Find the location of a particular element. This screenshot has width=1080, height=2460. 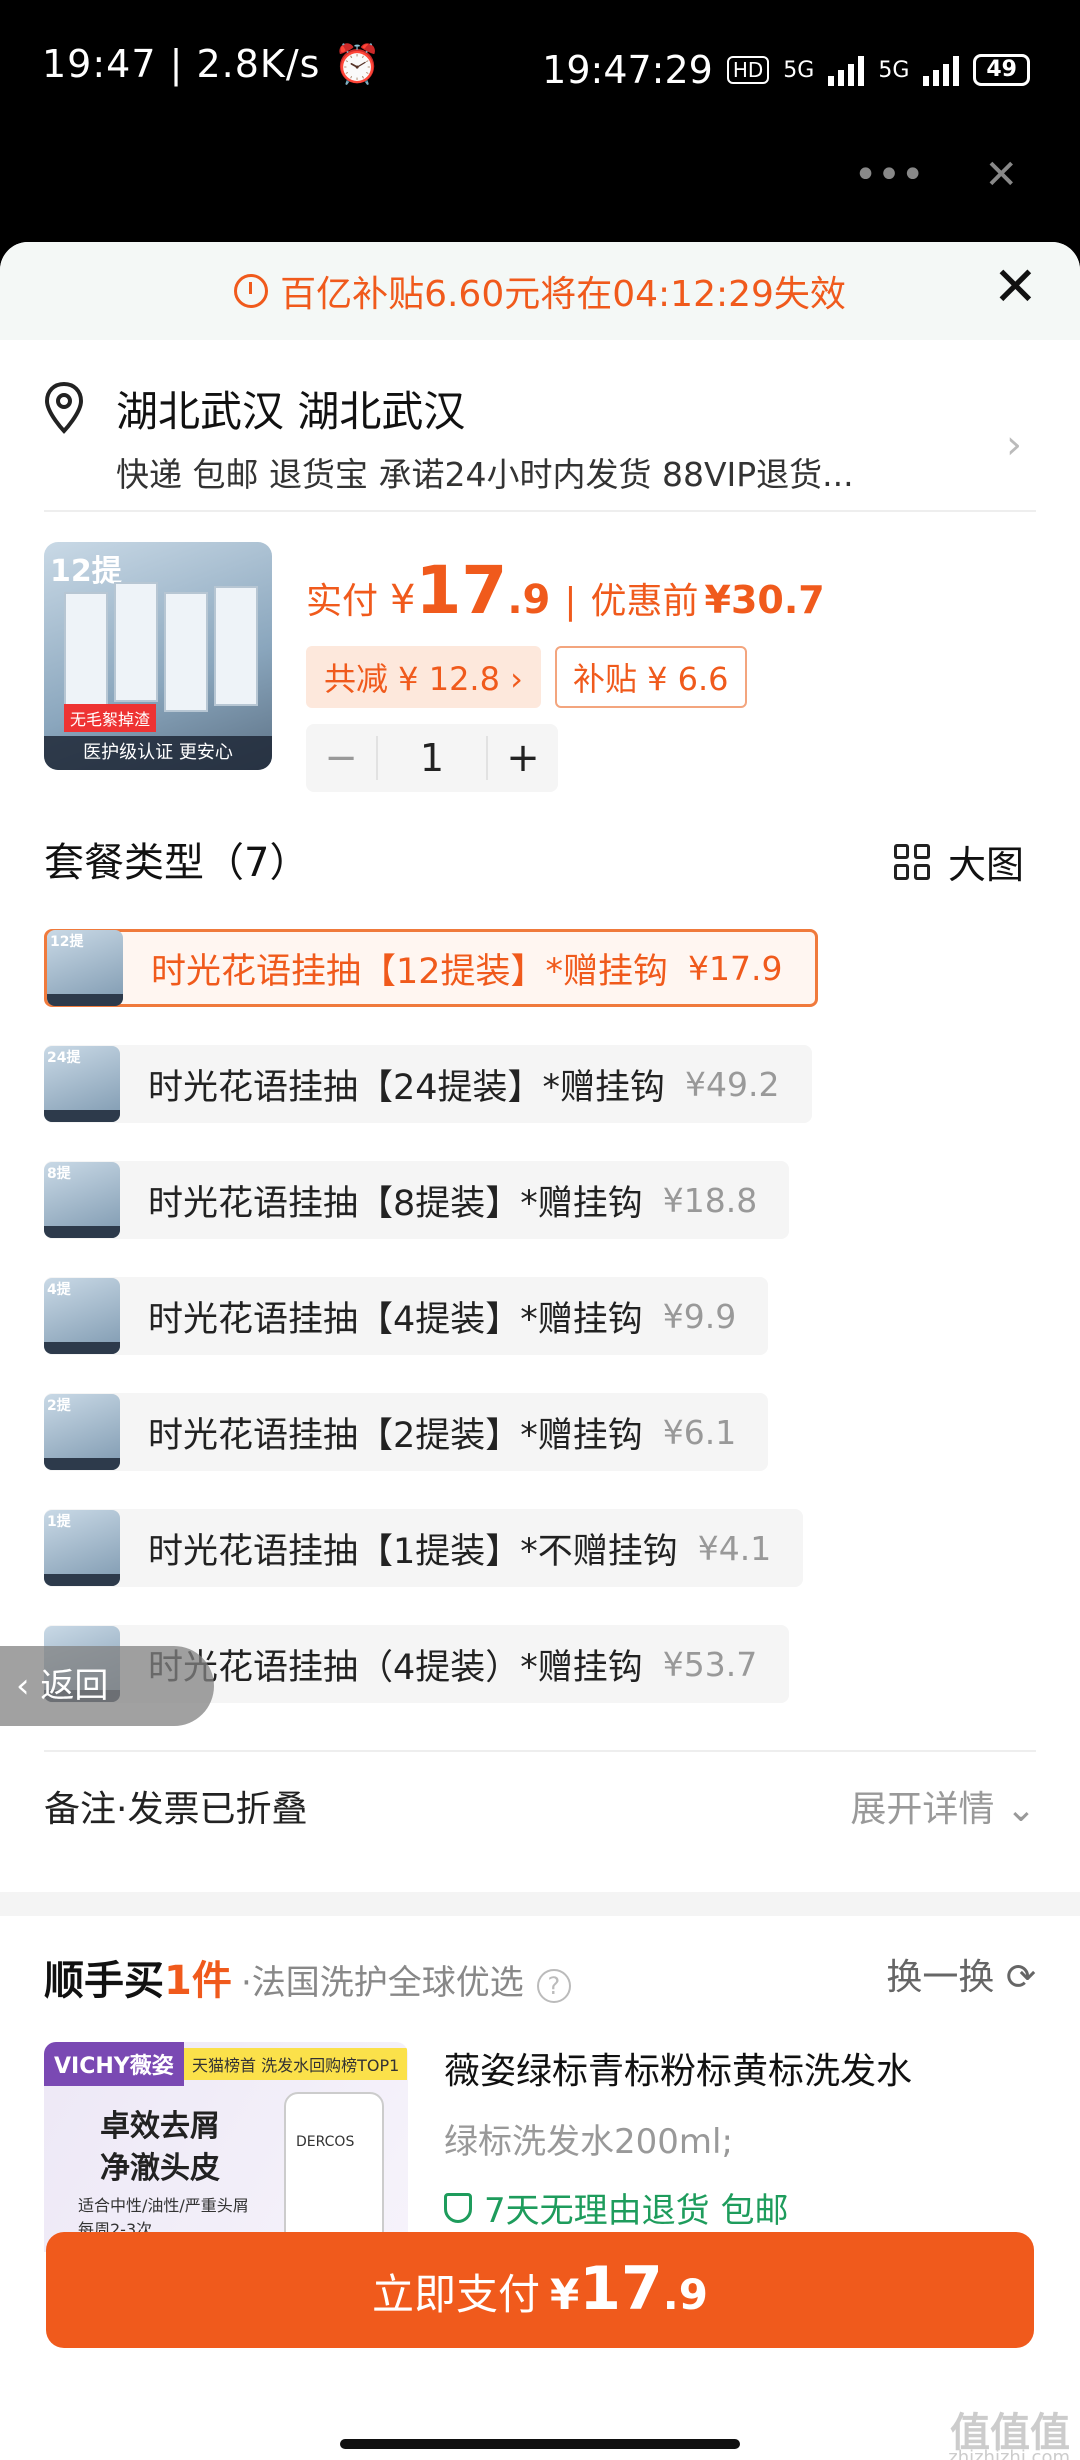

pay-currency: ¥ is located at coordinates (565, 2294).